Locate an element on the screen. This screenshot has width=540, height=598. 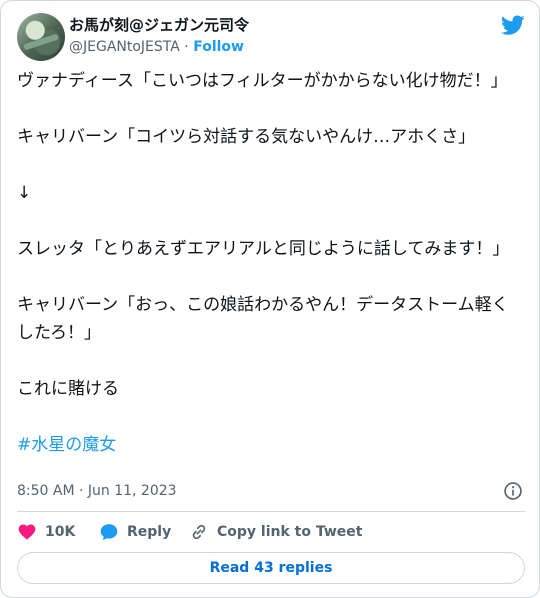
display-name: お馬が刻@ジェガン元司令 is located at coordinates (159, 25).